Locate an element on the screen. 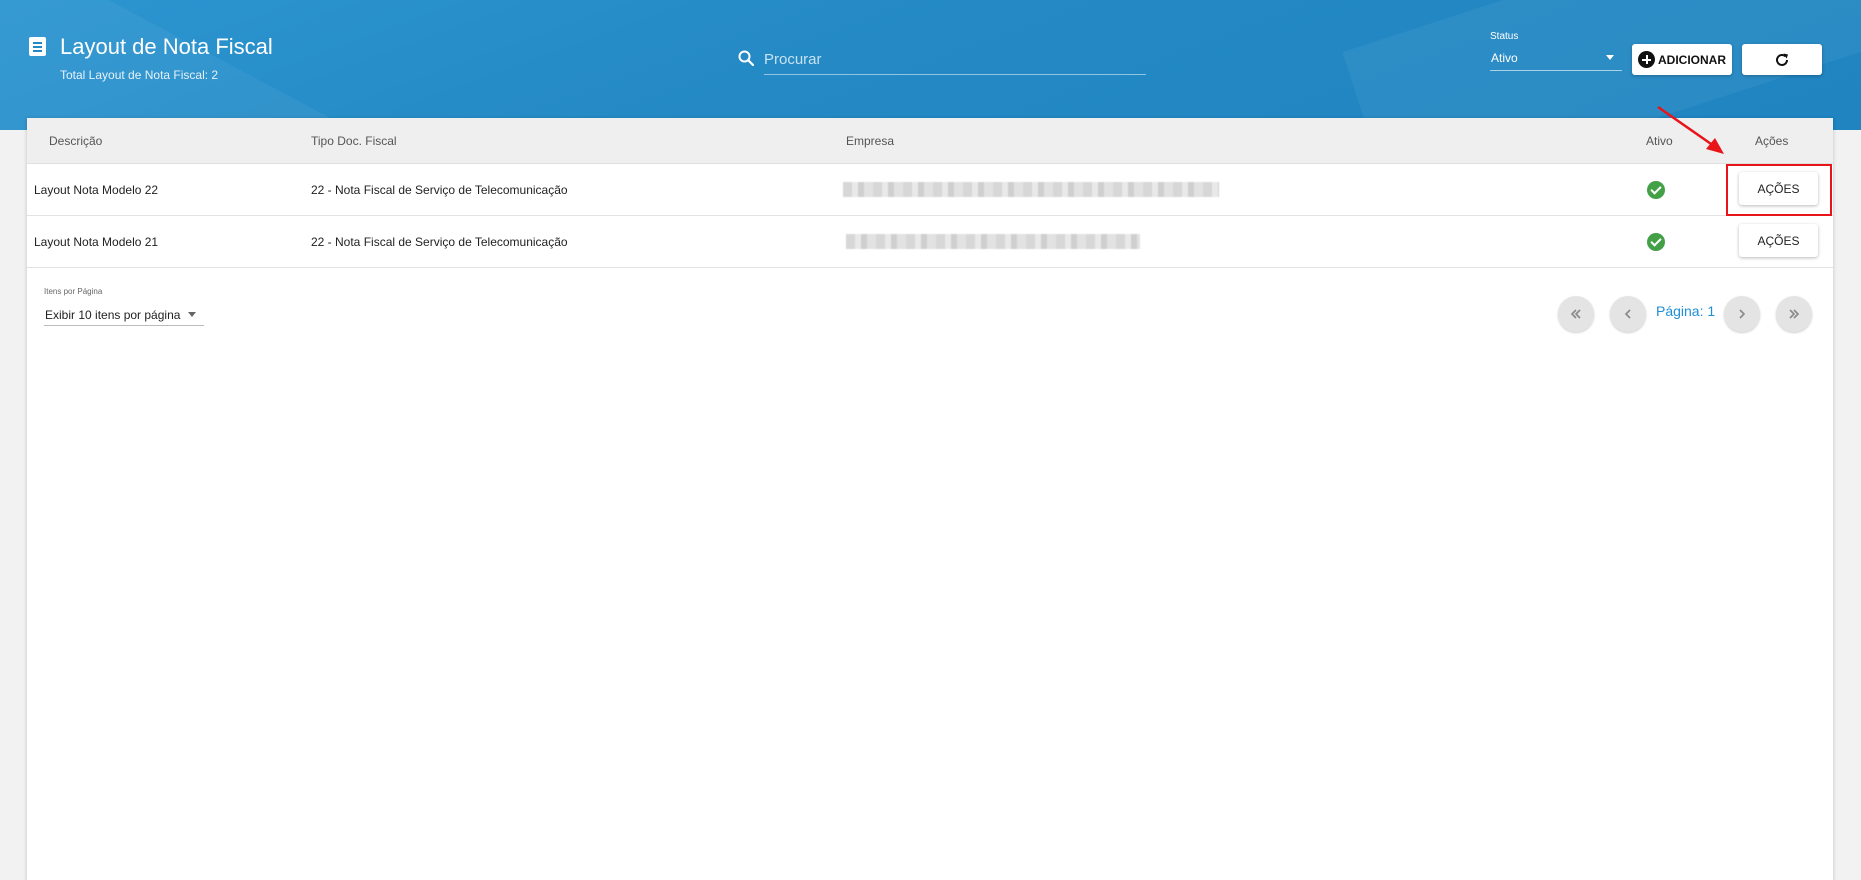 This screenshot has height=880, width=1861. search-input is located at coordinates (955, 60).